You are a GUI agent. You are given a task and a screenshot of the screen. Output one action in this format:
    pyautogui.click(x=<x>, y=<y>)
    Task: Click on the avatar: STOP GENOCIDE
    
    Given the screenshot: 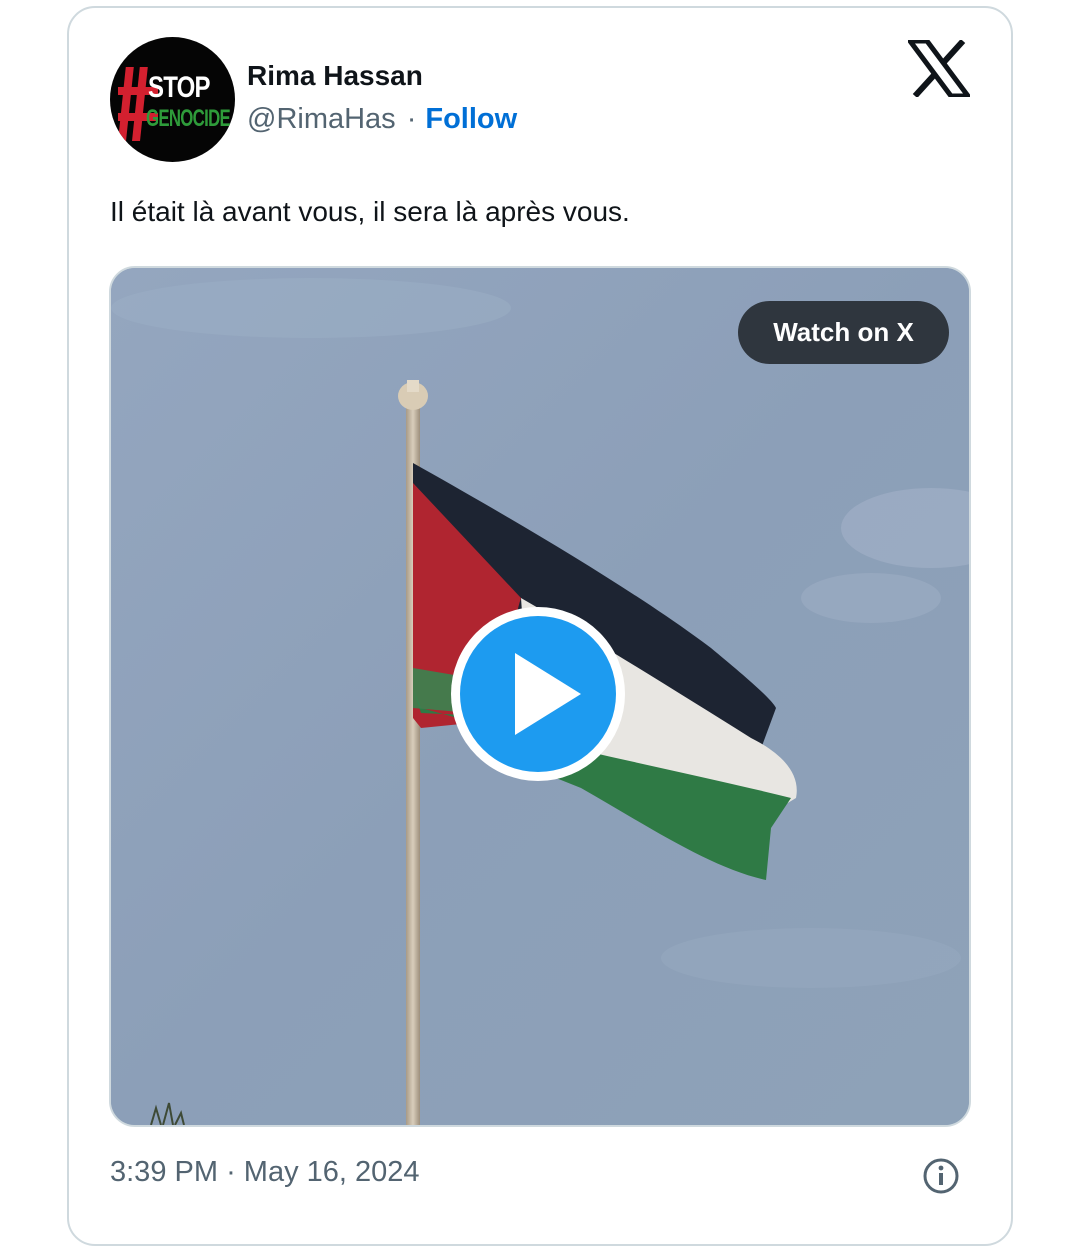 What is the action you would take?
    pyautogui.click(x=172, y=99)
    